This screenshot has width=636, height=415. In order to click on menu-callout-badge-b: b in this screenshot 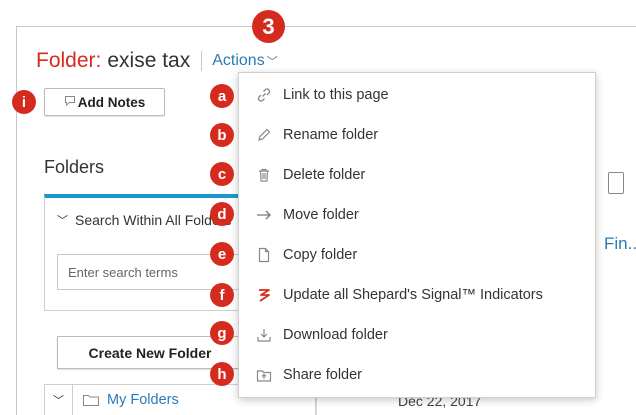, I will do `click(222, 135)`.